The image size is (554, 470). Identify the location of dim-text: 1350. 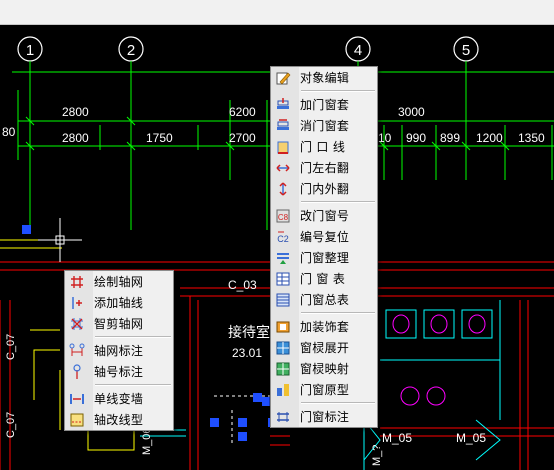
(531, 138).